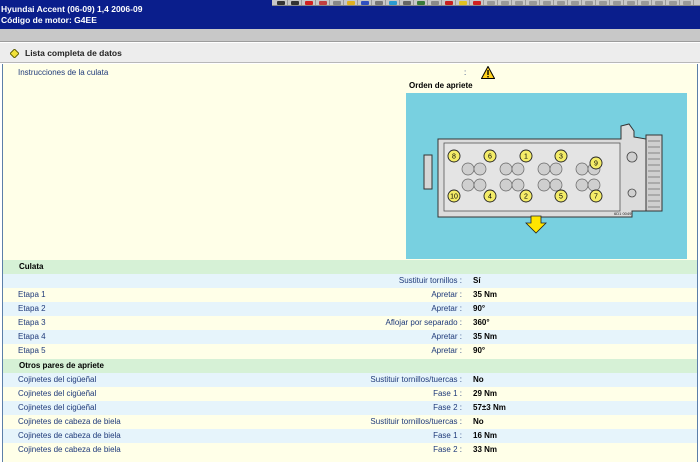  Describe the element at coordinates (519, 2) in the screenshot. I see `table-icon` at that location.